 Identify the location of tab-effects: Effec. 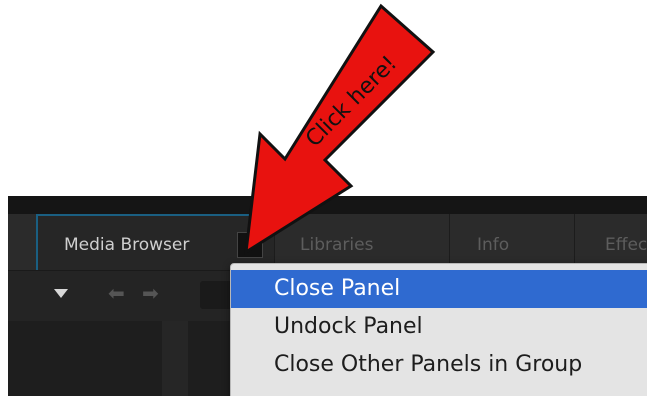
(626, 242).